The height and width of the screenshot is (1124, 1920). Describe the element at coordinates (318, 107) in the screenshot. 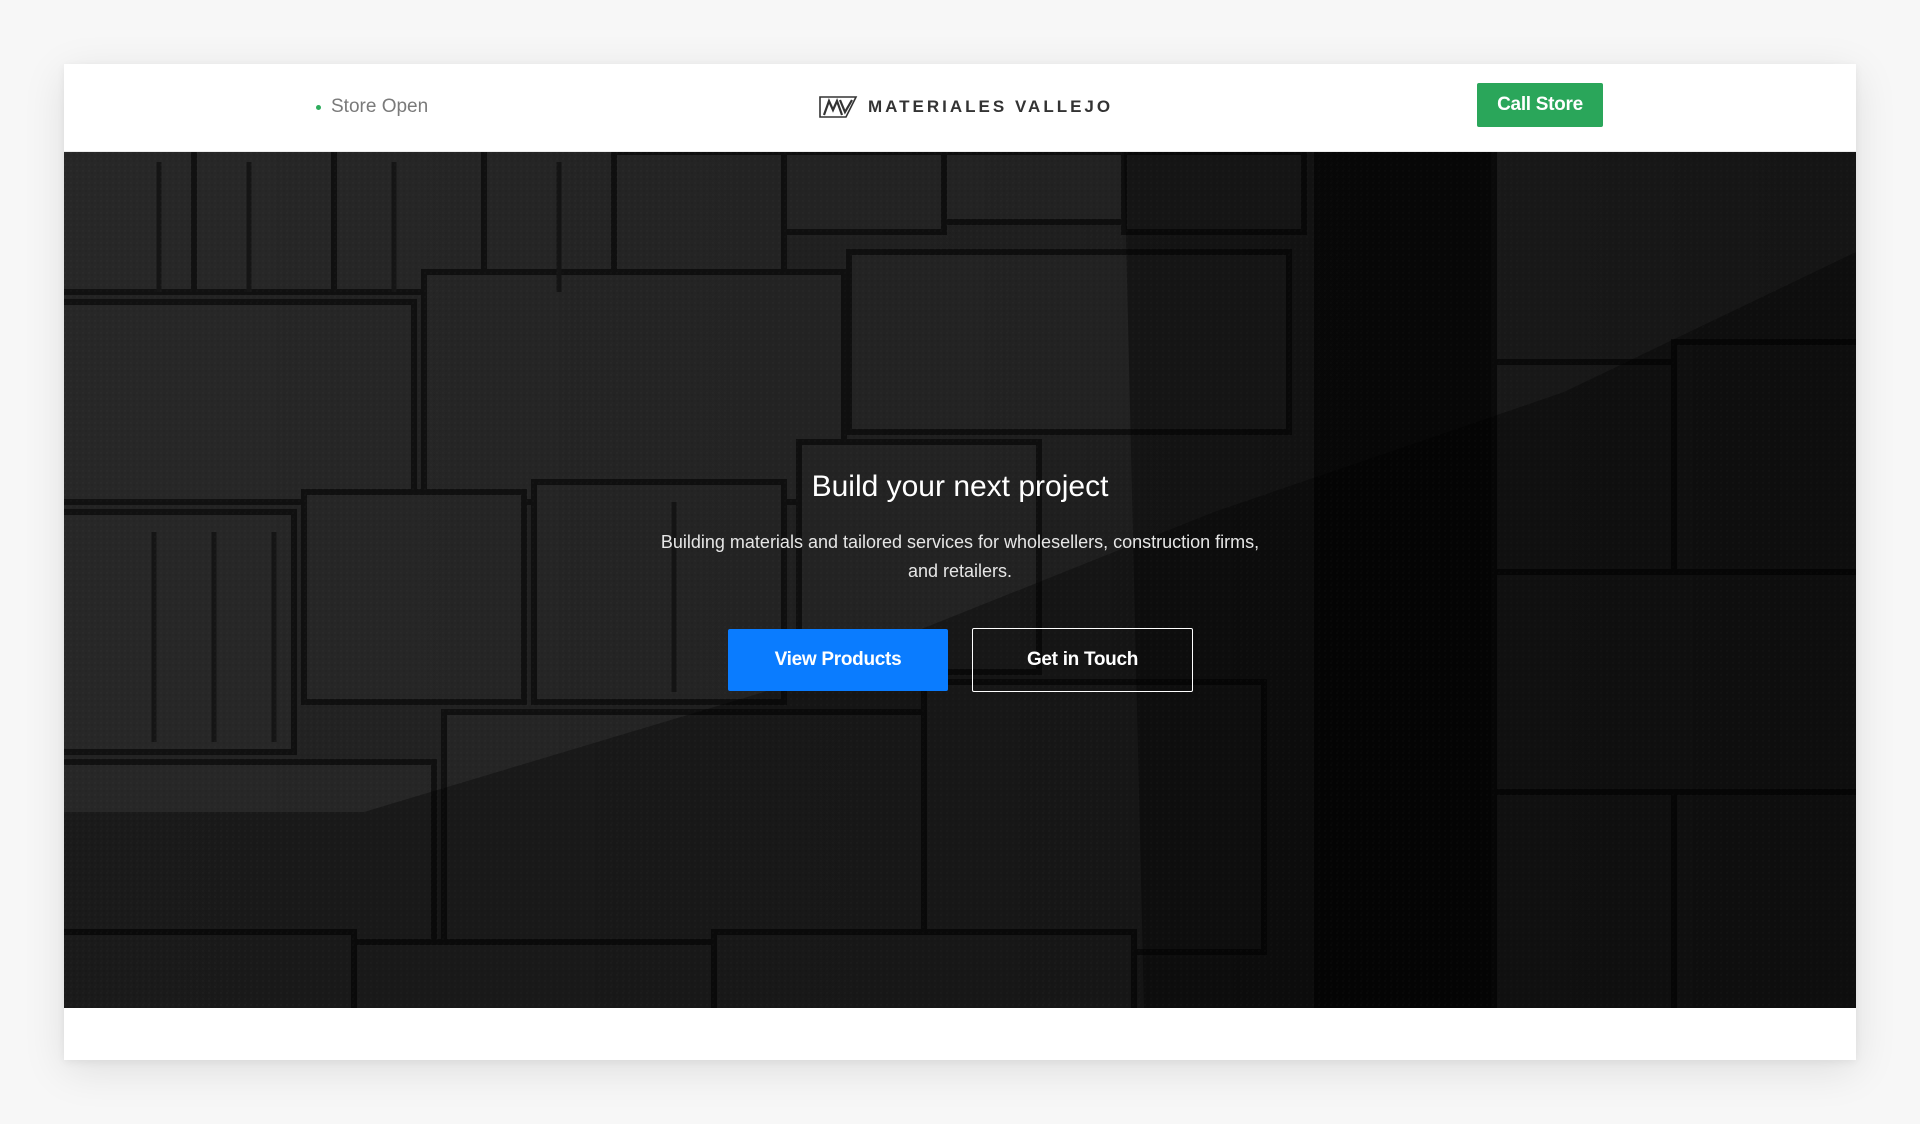

I see `status-dot-icon` at that location.